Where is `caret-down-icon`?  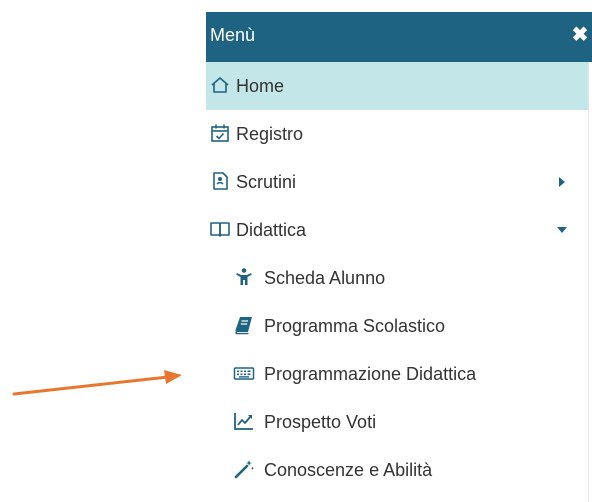 caret-down-icon is located at coordinates (562, 230).